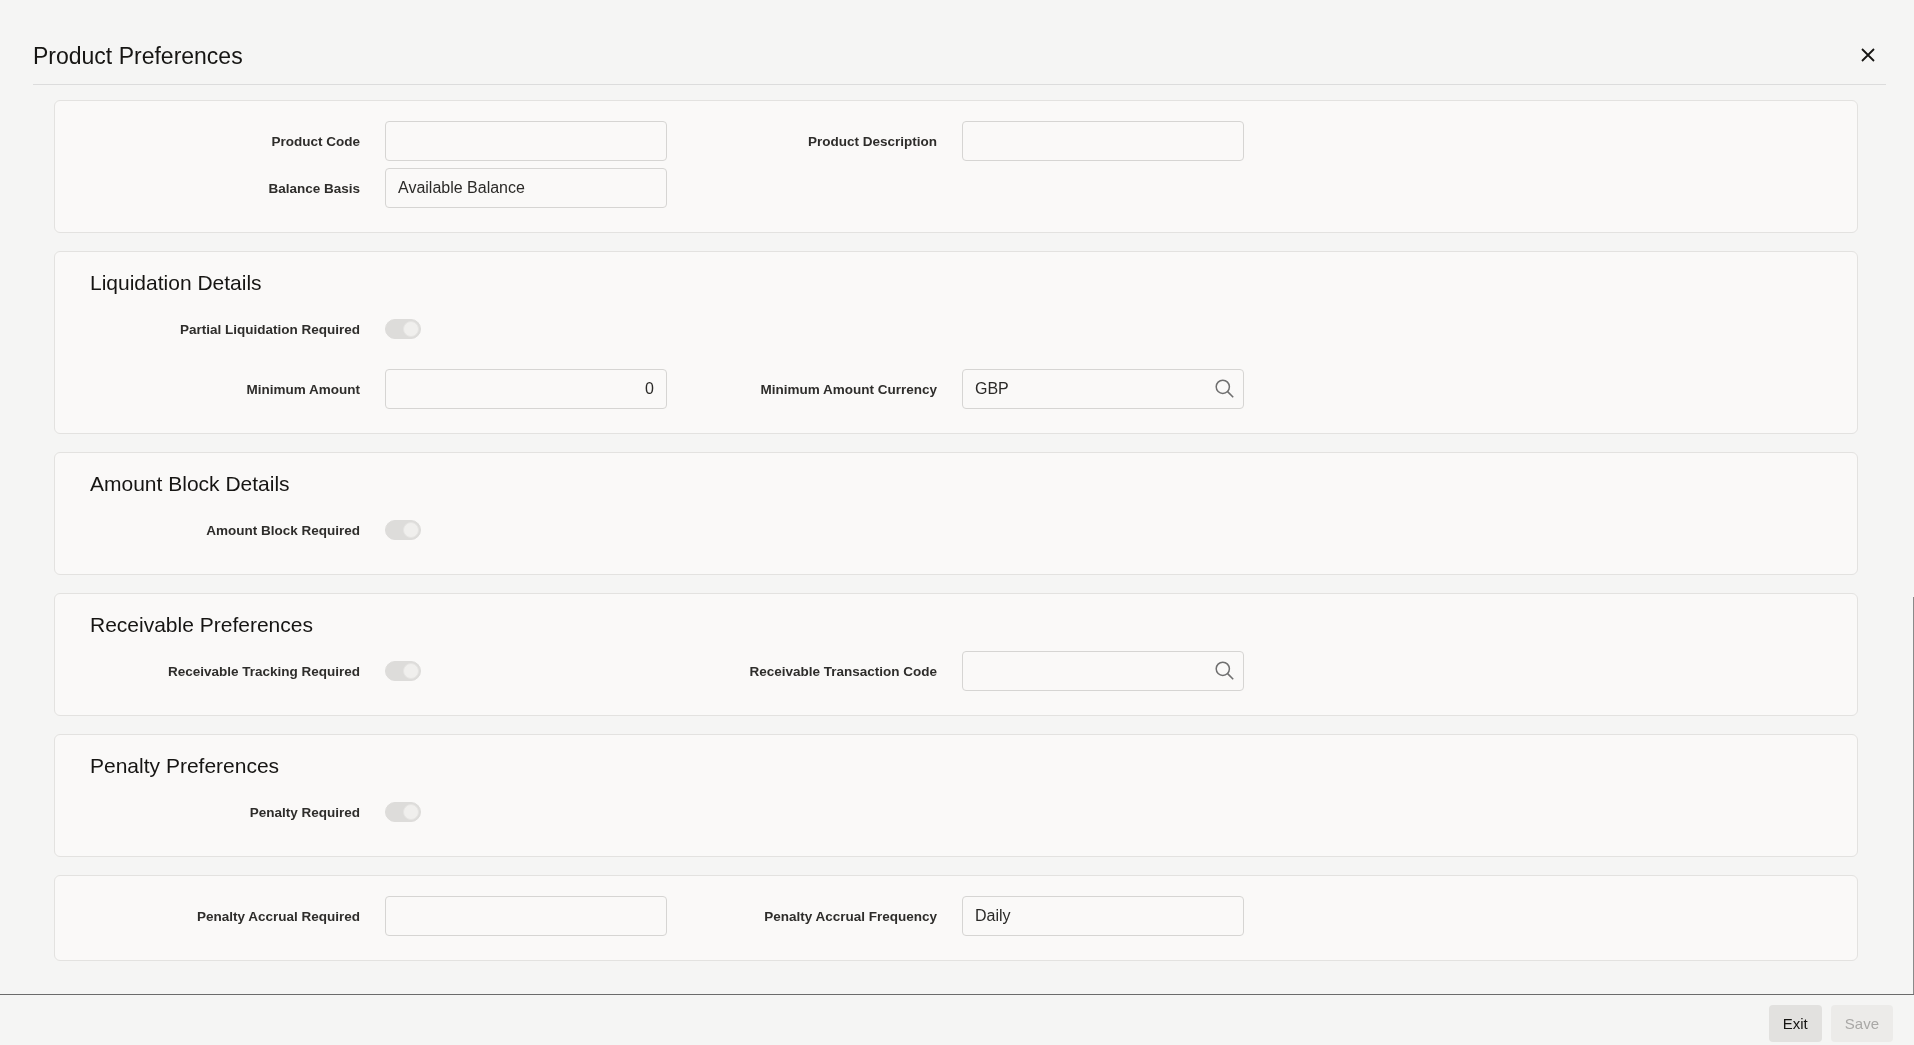  Describe the element at coordinates (304, 812) in the screenshot. I see `field-label: Penalty Required` at that location.